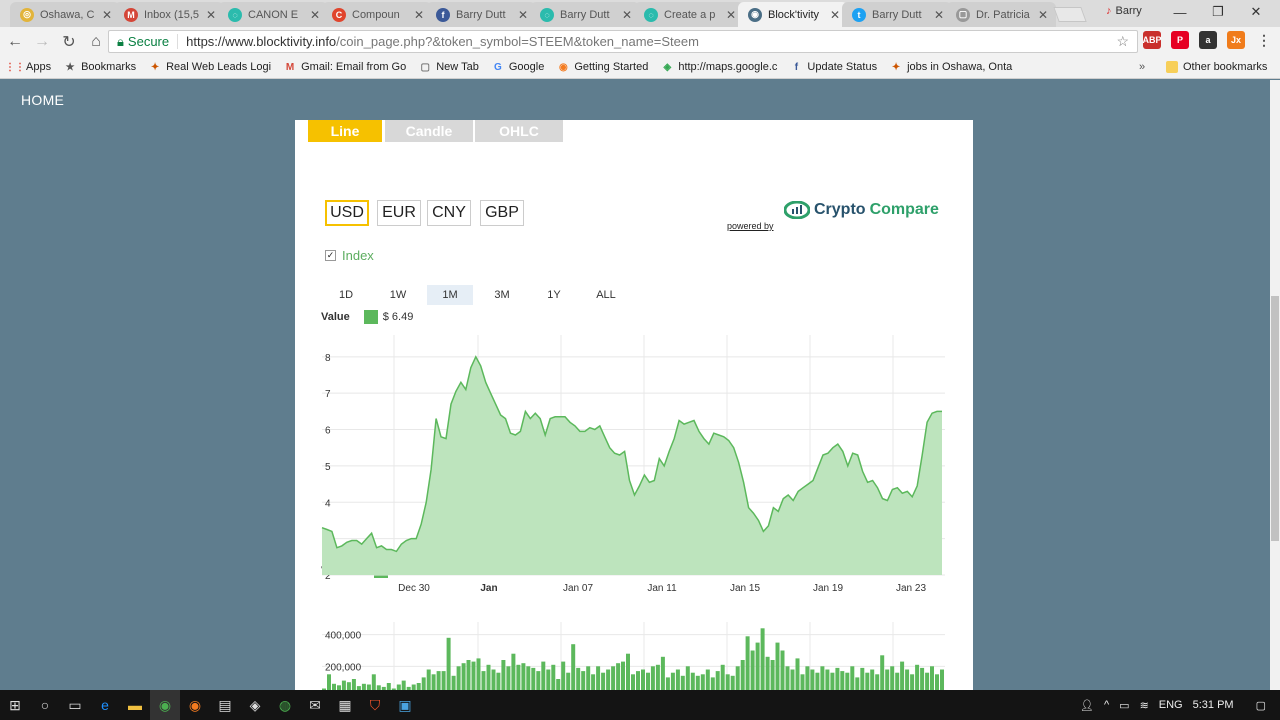 This screenshot has height=720, width=1280. Describe the element at coordinates (1180, 40) in the screenshot. I see `pinterest-extension-icon: P` at that location.